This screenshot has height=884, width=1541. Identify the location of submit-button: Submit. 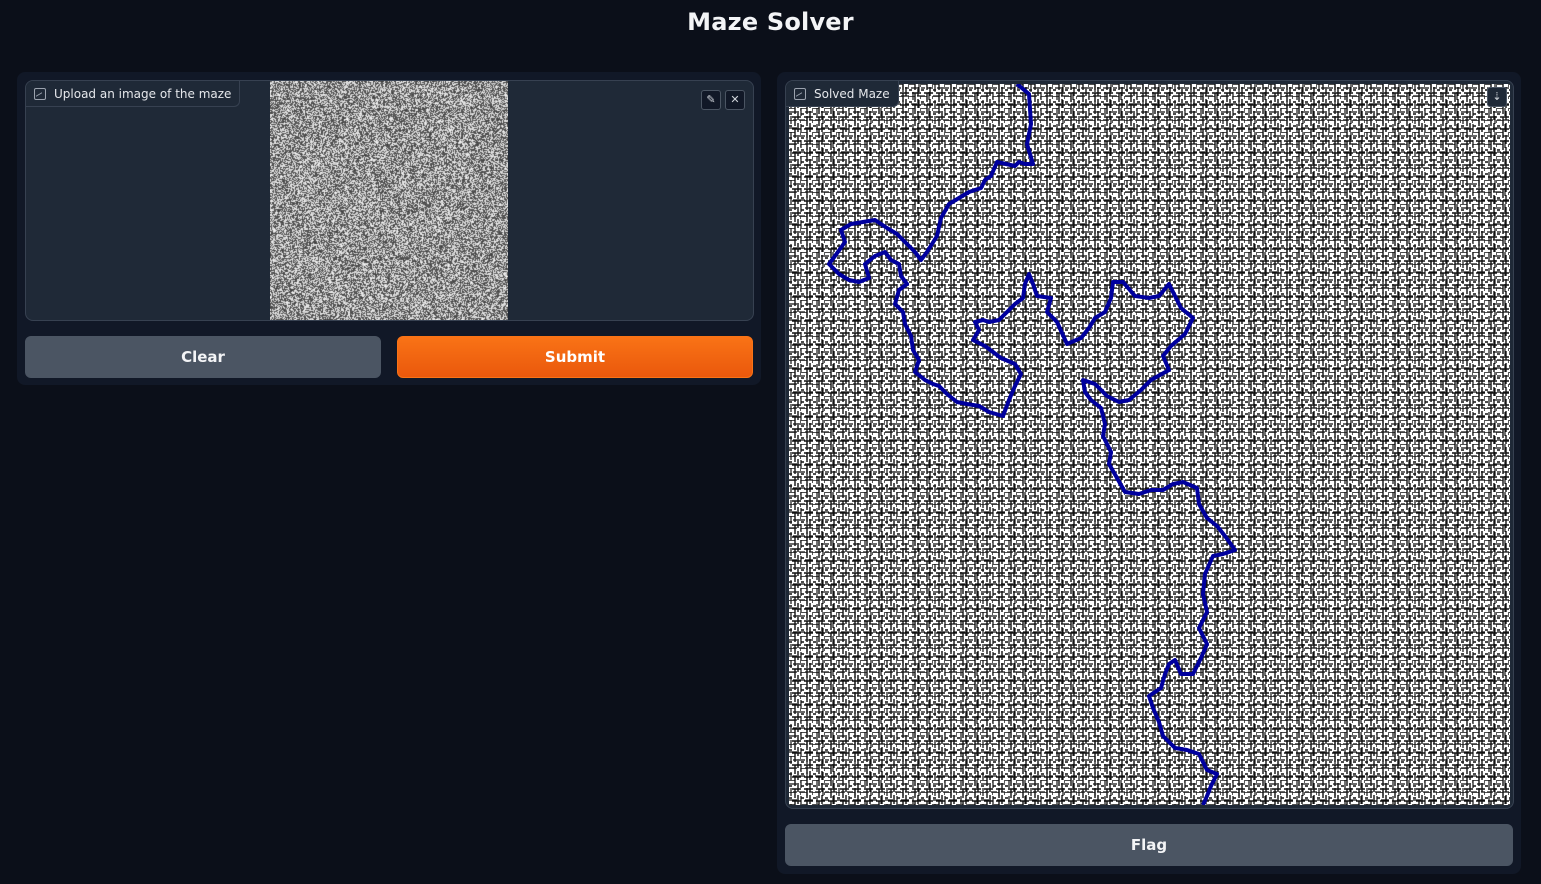
(575, 357).